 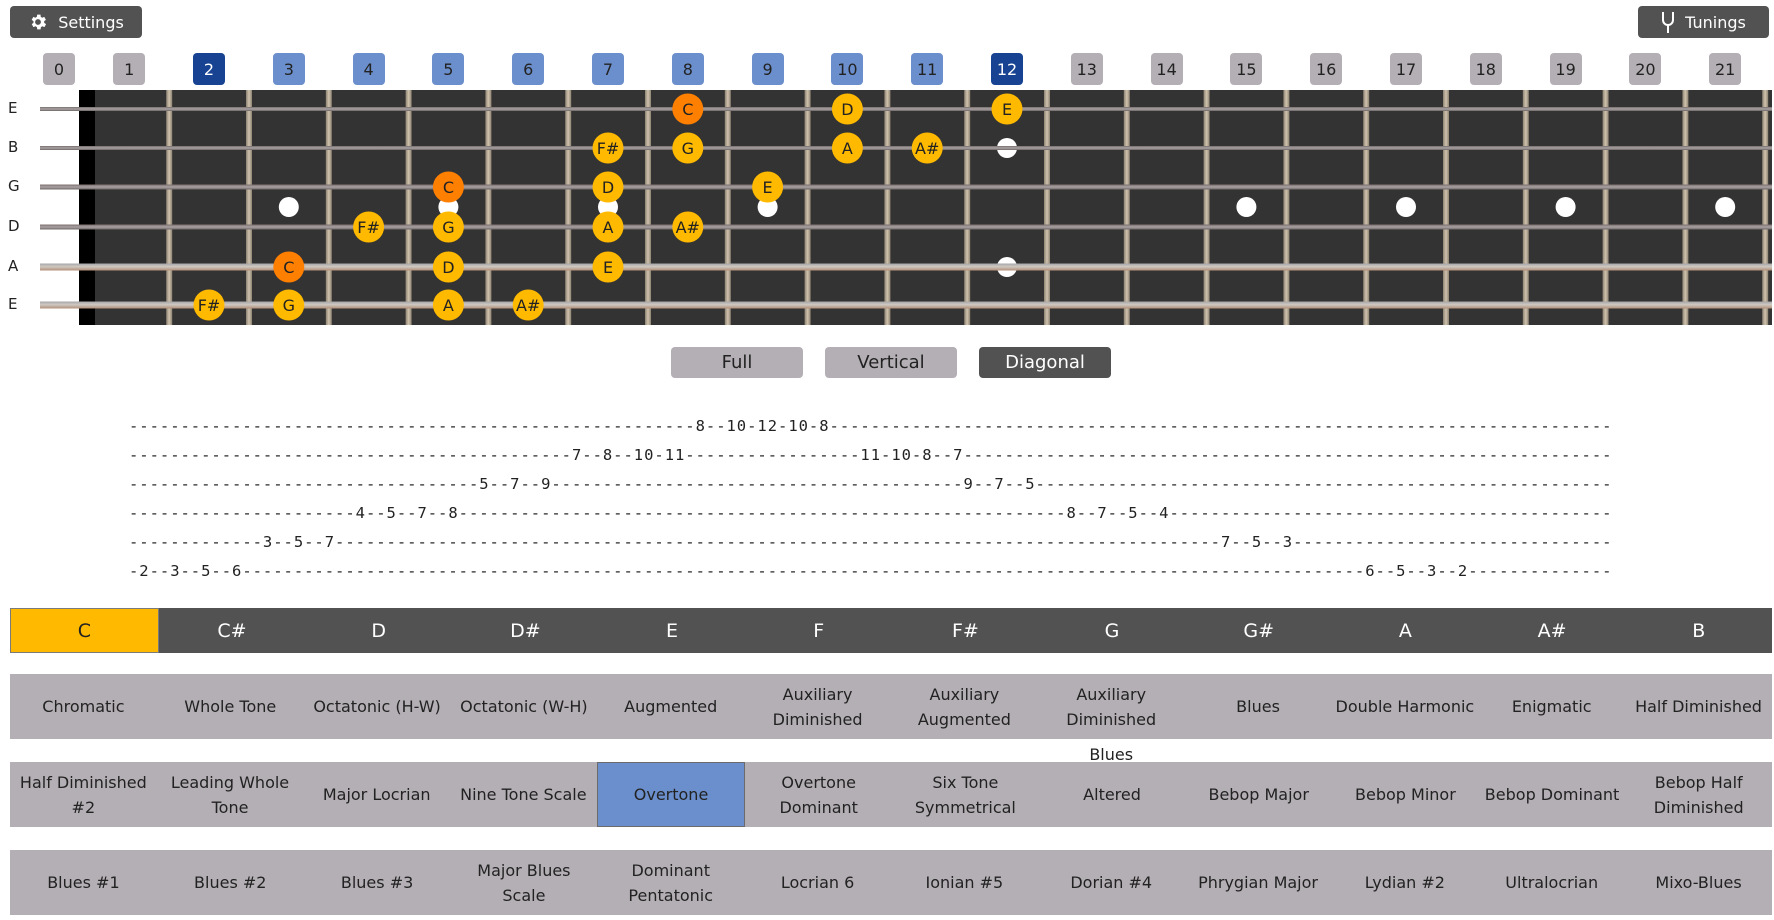 I want to click on scale-label: Phrygian Major, so click(x=1258, y=882).